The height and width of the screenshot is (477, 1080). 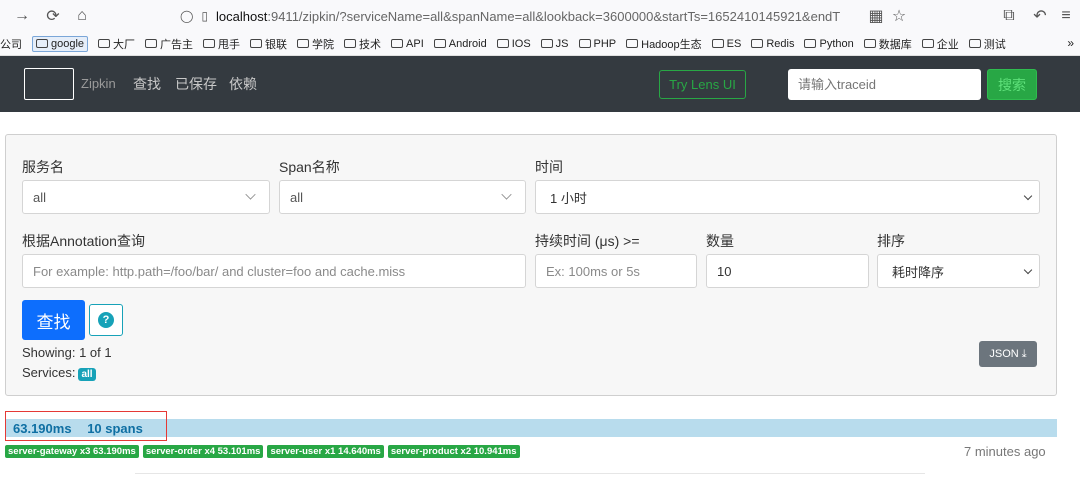 What do you see at coordinates (987, 44) in the screenshot?
I see `bookmark-item: 测试` at bounding box center [987, 44].